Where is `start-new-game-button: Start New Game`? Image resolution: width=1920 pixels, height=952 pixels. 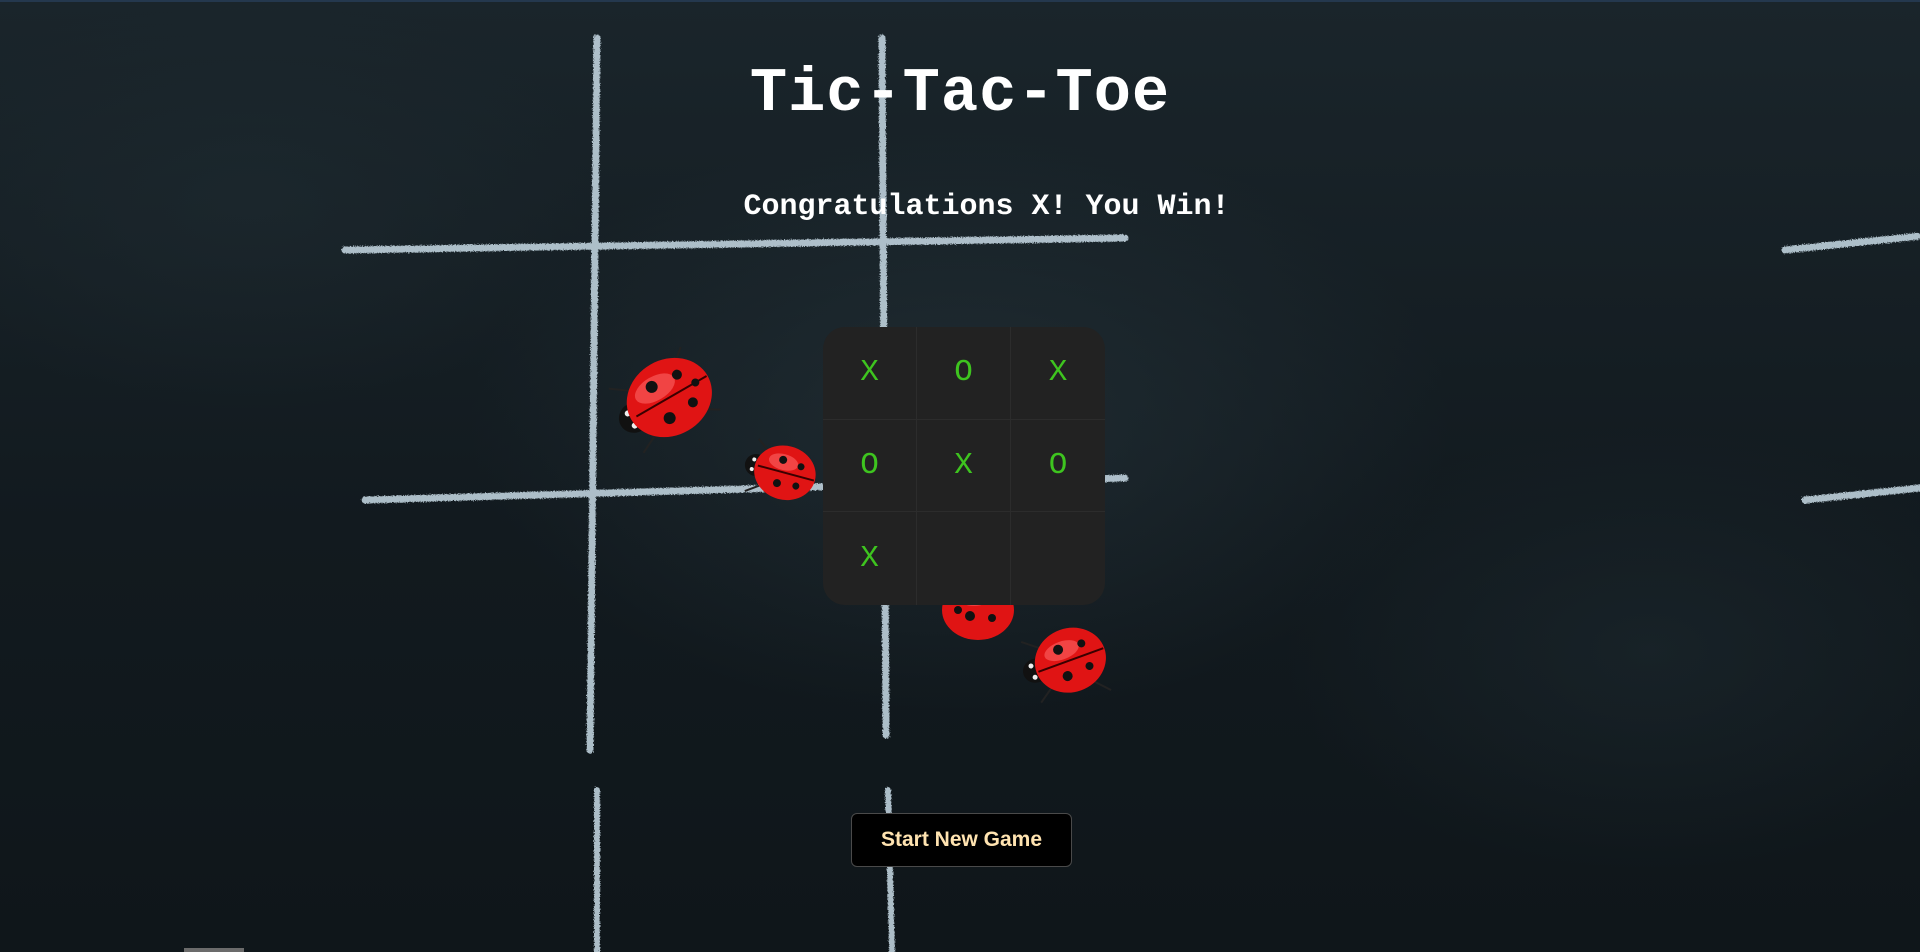 start-new-game-button: Start New Game is located at coordinates (961, 840).